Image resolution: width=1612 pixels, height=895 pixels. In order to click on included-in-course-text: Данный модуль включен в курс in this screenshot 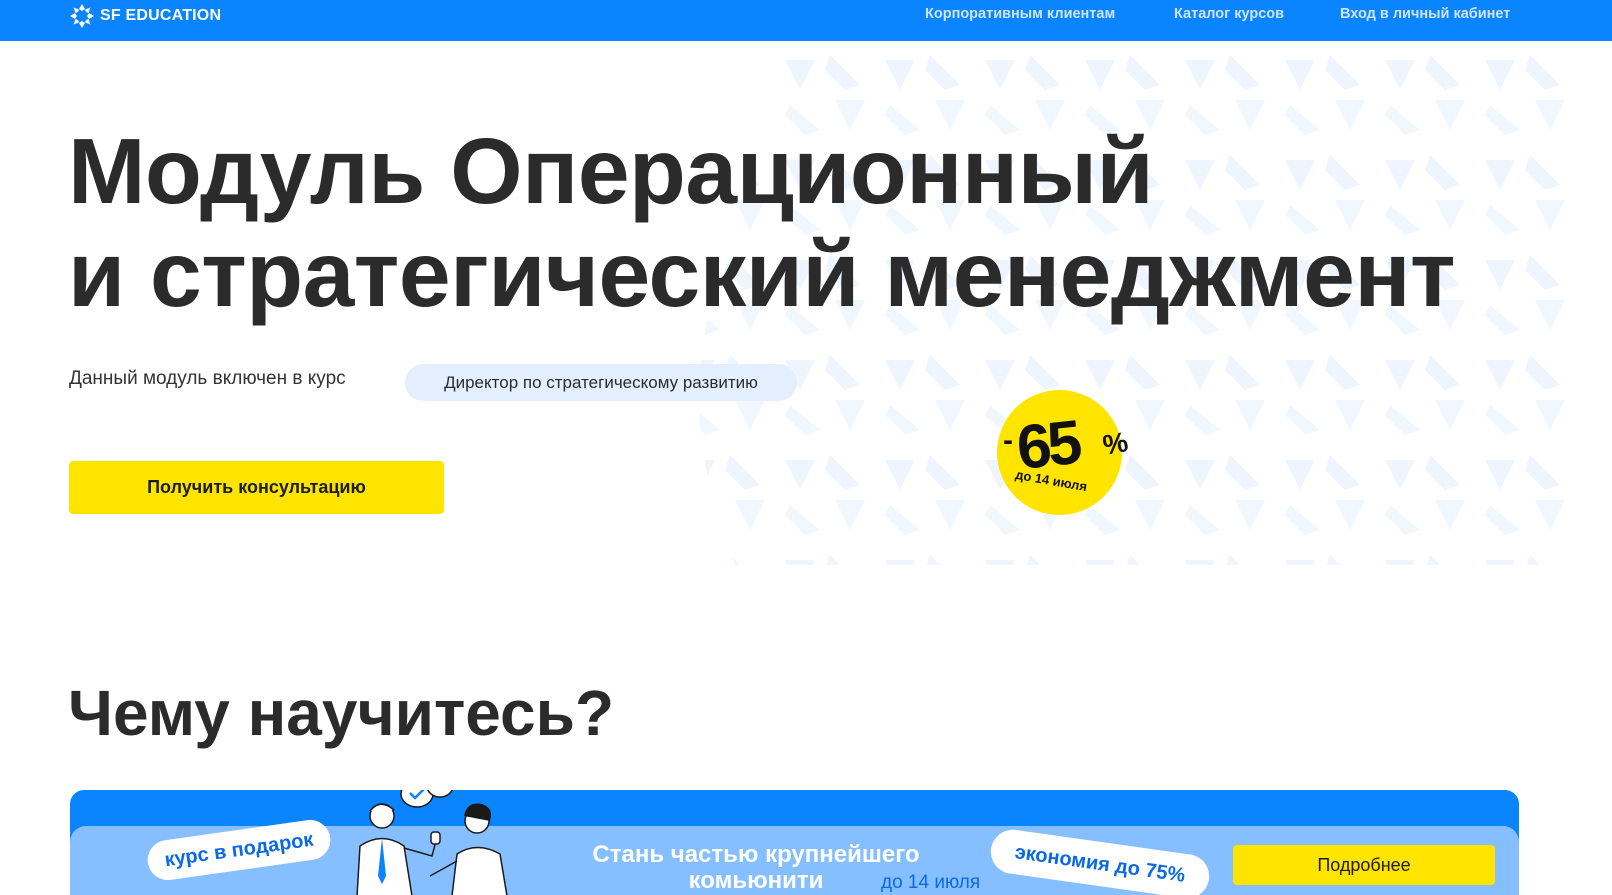, I will do `click(207, 378)`.